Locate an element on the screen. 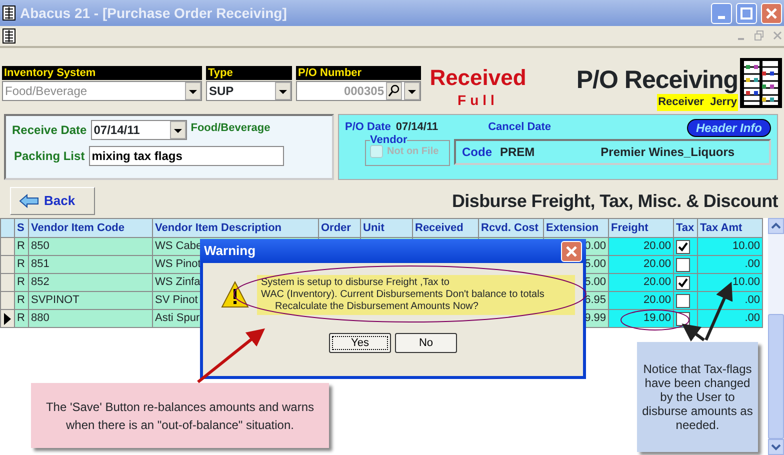 This screenshot has width=784, height=455. table-cell: SVPINOT is located at coordinates (90, 301).